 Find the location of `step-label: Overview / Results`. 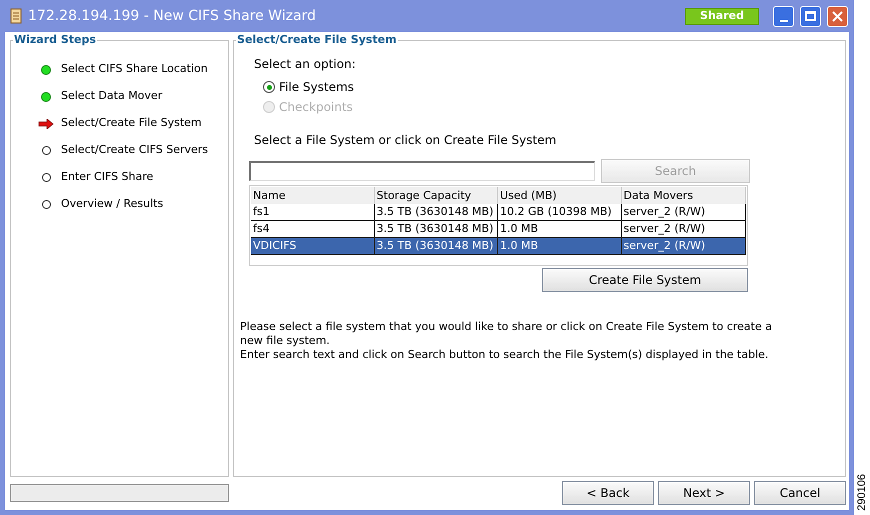

step-label: Overview / Results is located at coordinates (112, 204).